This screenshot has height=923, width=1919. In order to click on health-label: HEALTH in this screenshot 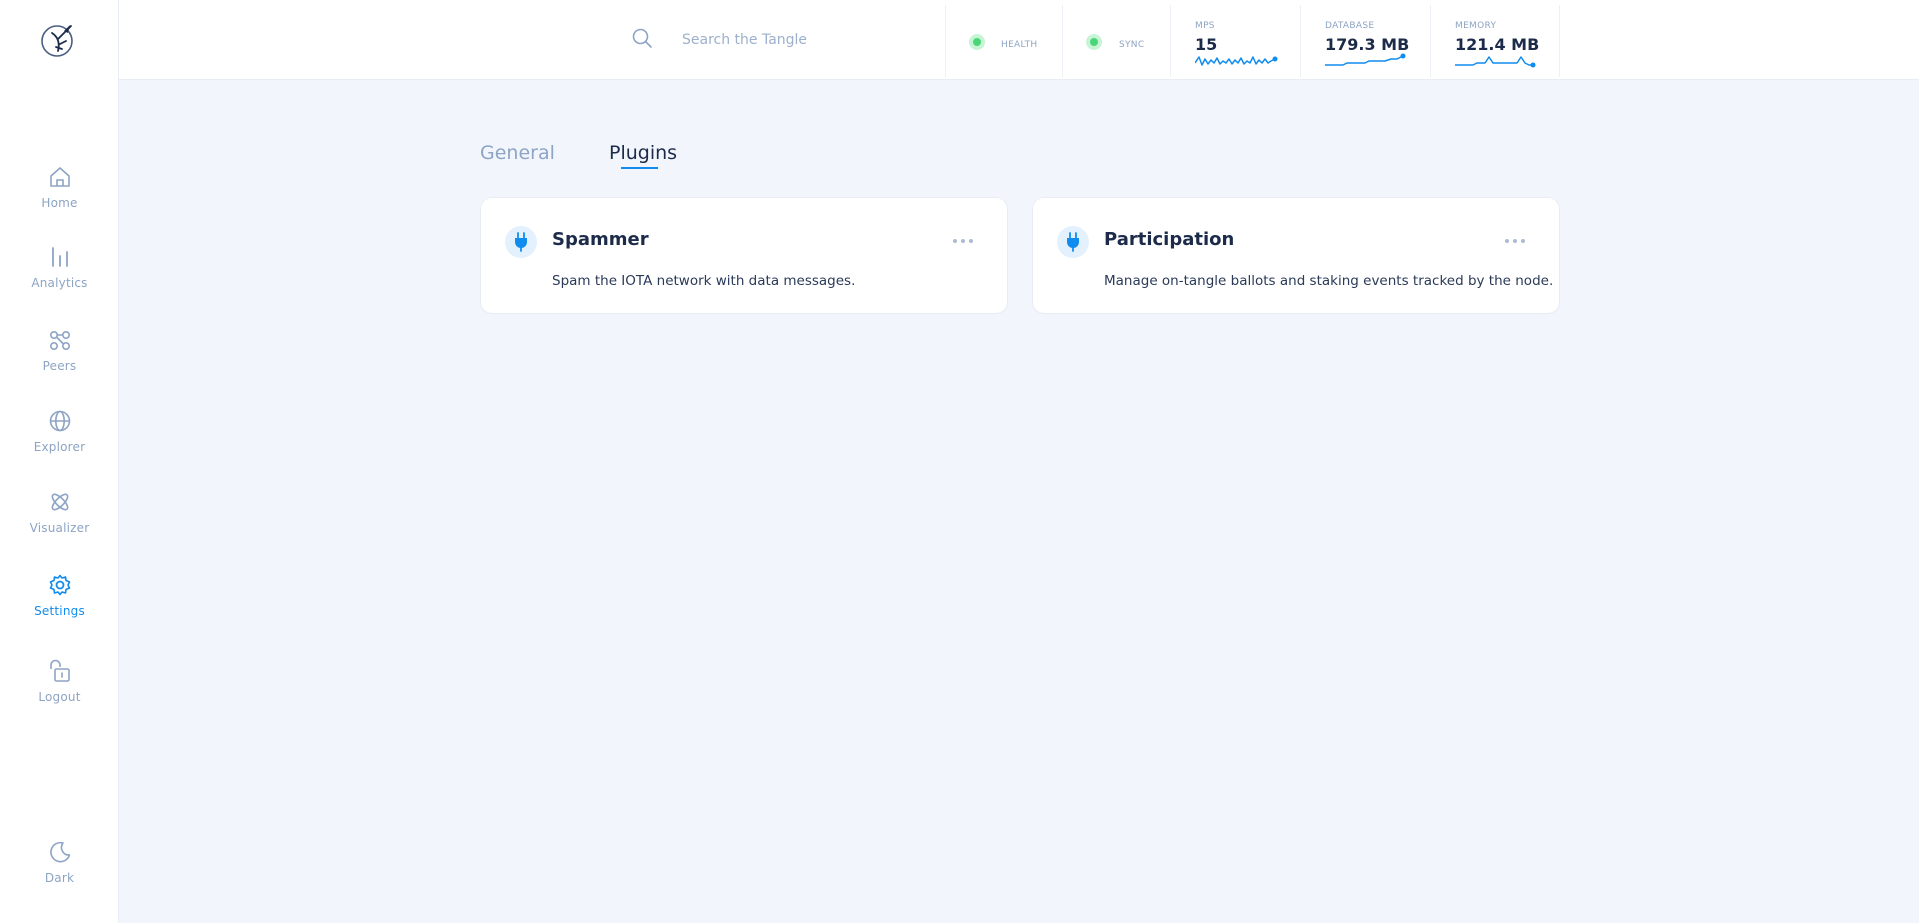, I will do `click(1019, 45)`.